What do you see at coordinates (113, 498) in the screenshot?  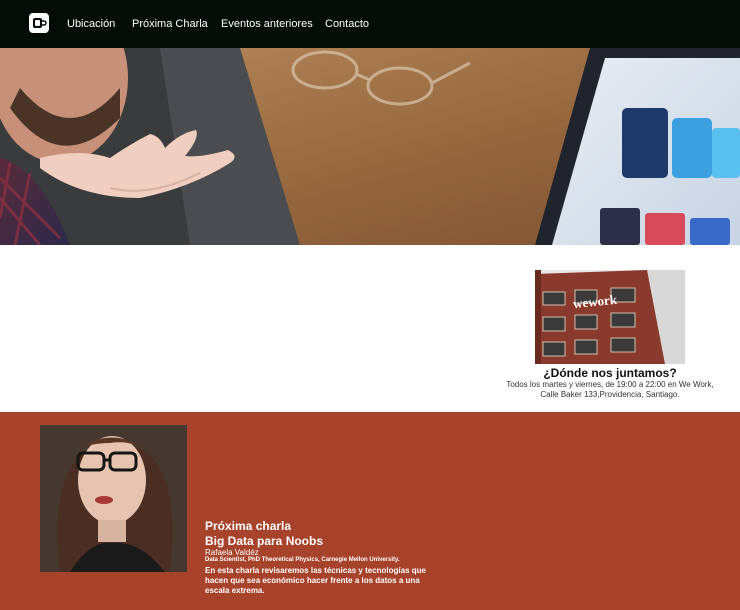 I see `speaker-photo` at bounding box center [113, 498].